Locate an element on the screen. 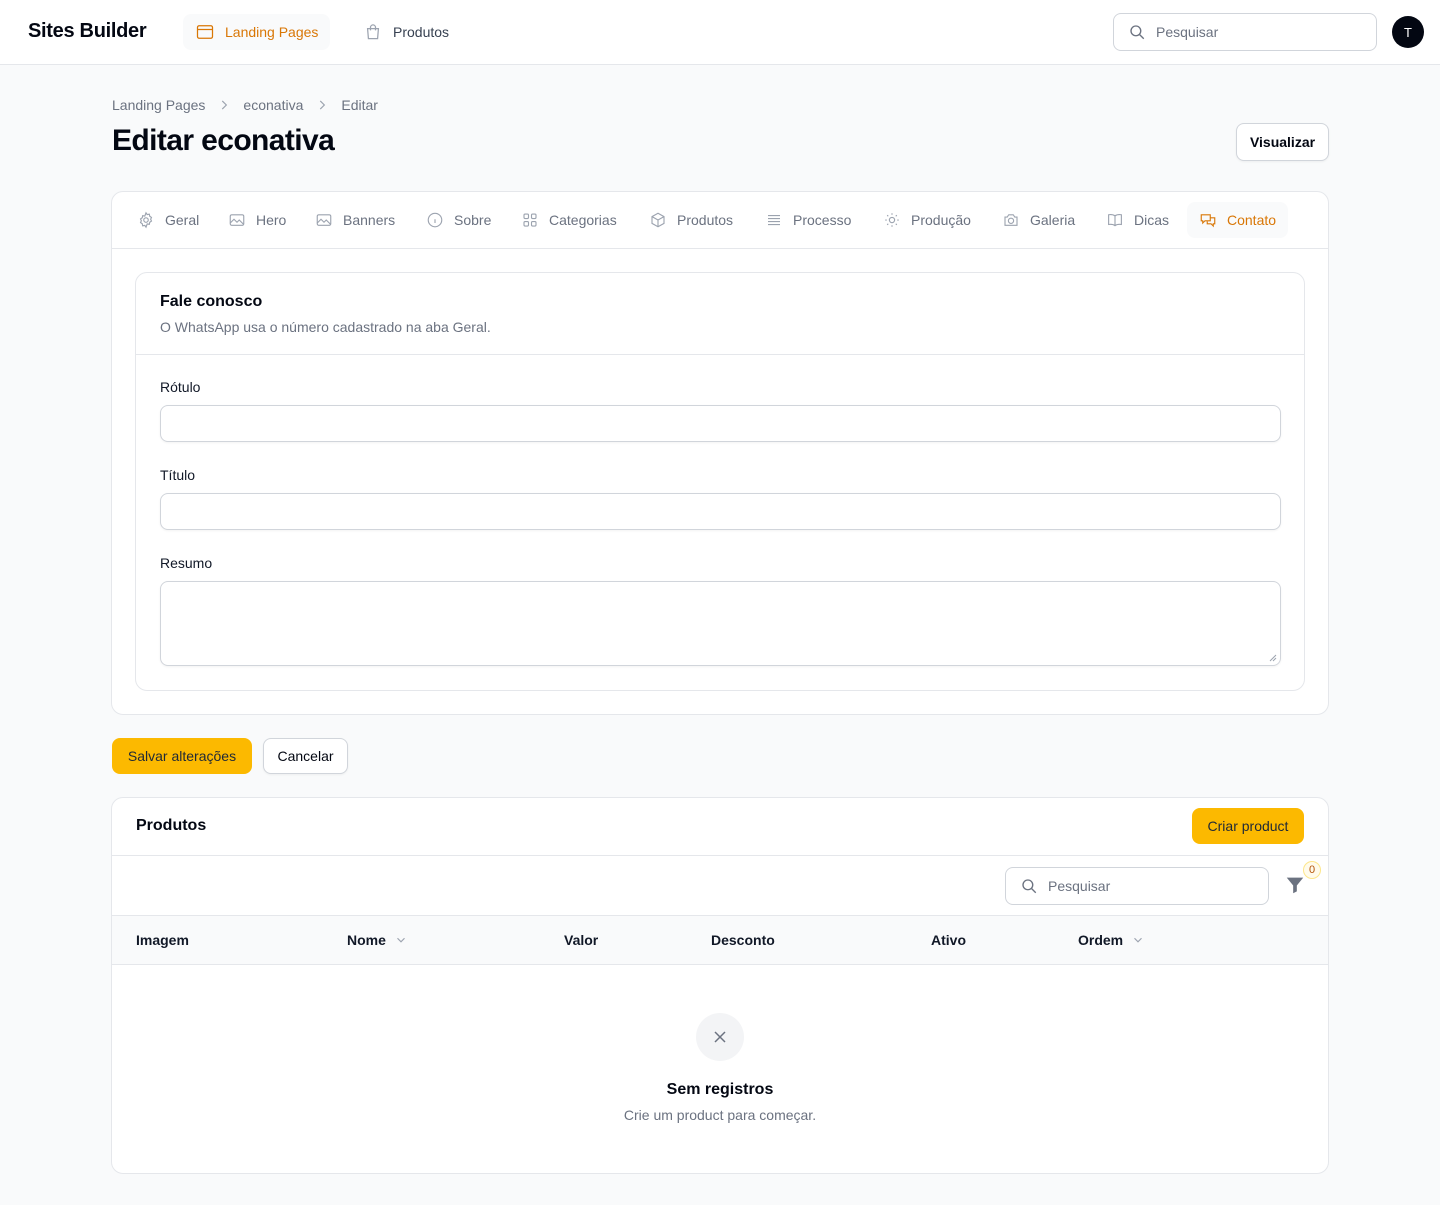  breadcrumb: Landing Pages econativa Editar is located at coordinates (245, 105).